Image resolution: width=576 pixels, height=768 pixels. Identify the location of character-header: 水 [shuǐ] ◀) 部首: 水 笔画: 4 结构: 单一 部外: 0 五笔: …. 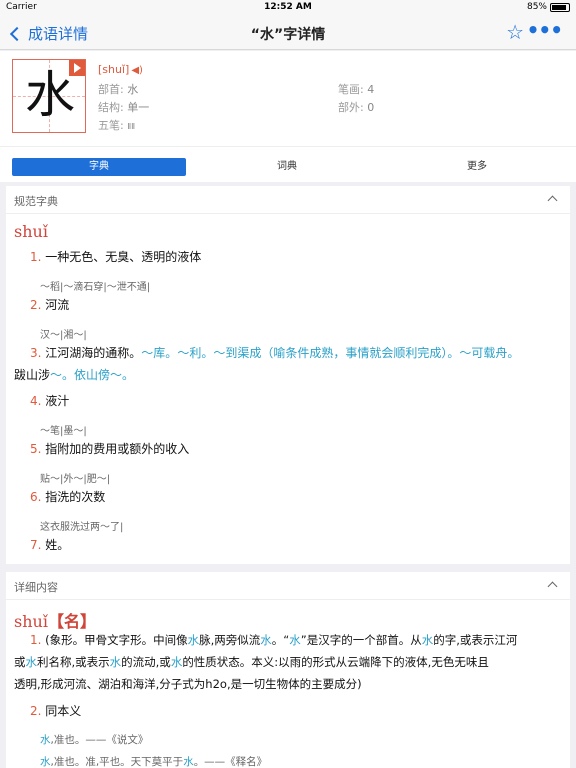
(288, 98).